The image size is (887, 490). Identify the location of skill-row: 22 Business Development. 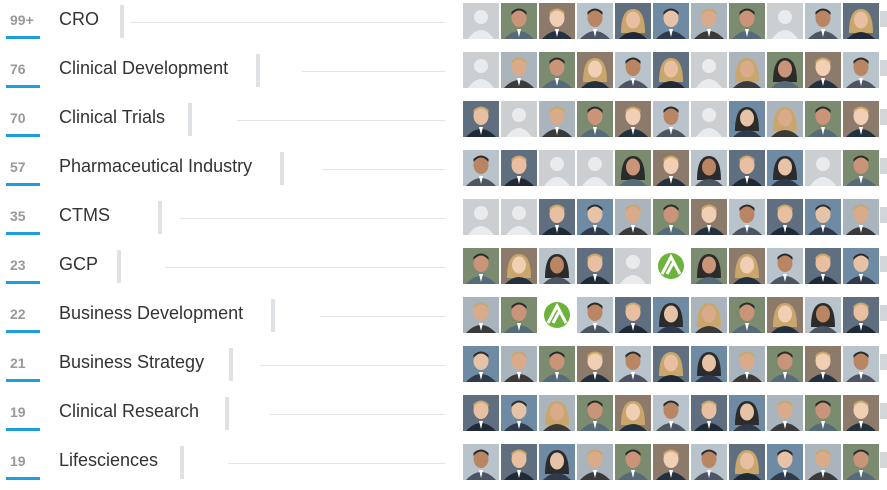
(443, 318).